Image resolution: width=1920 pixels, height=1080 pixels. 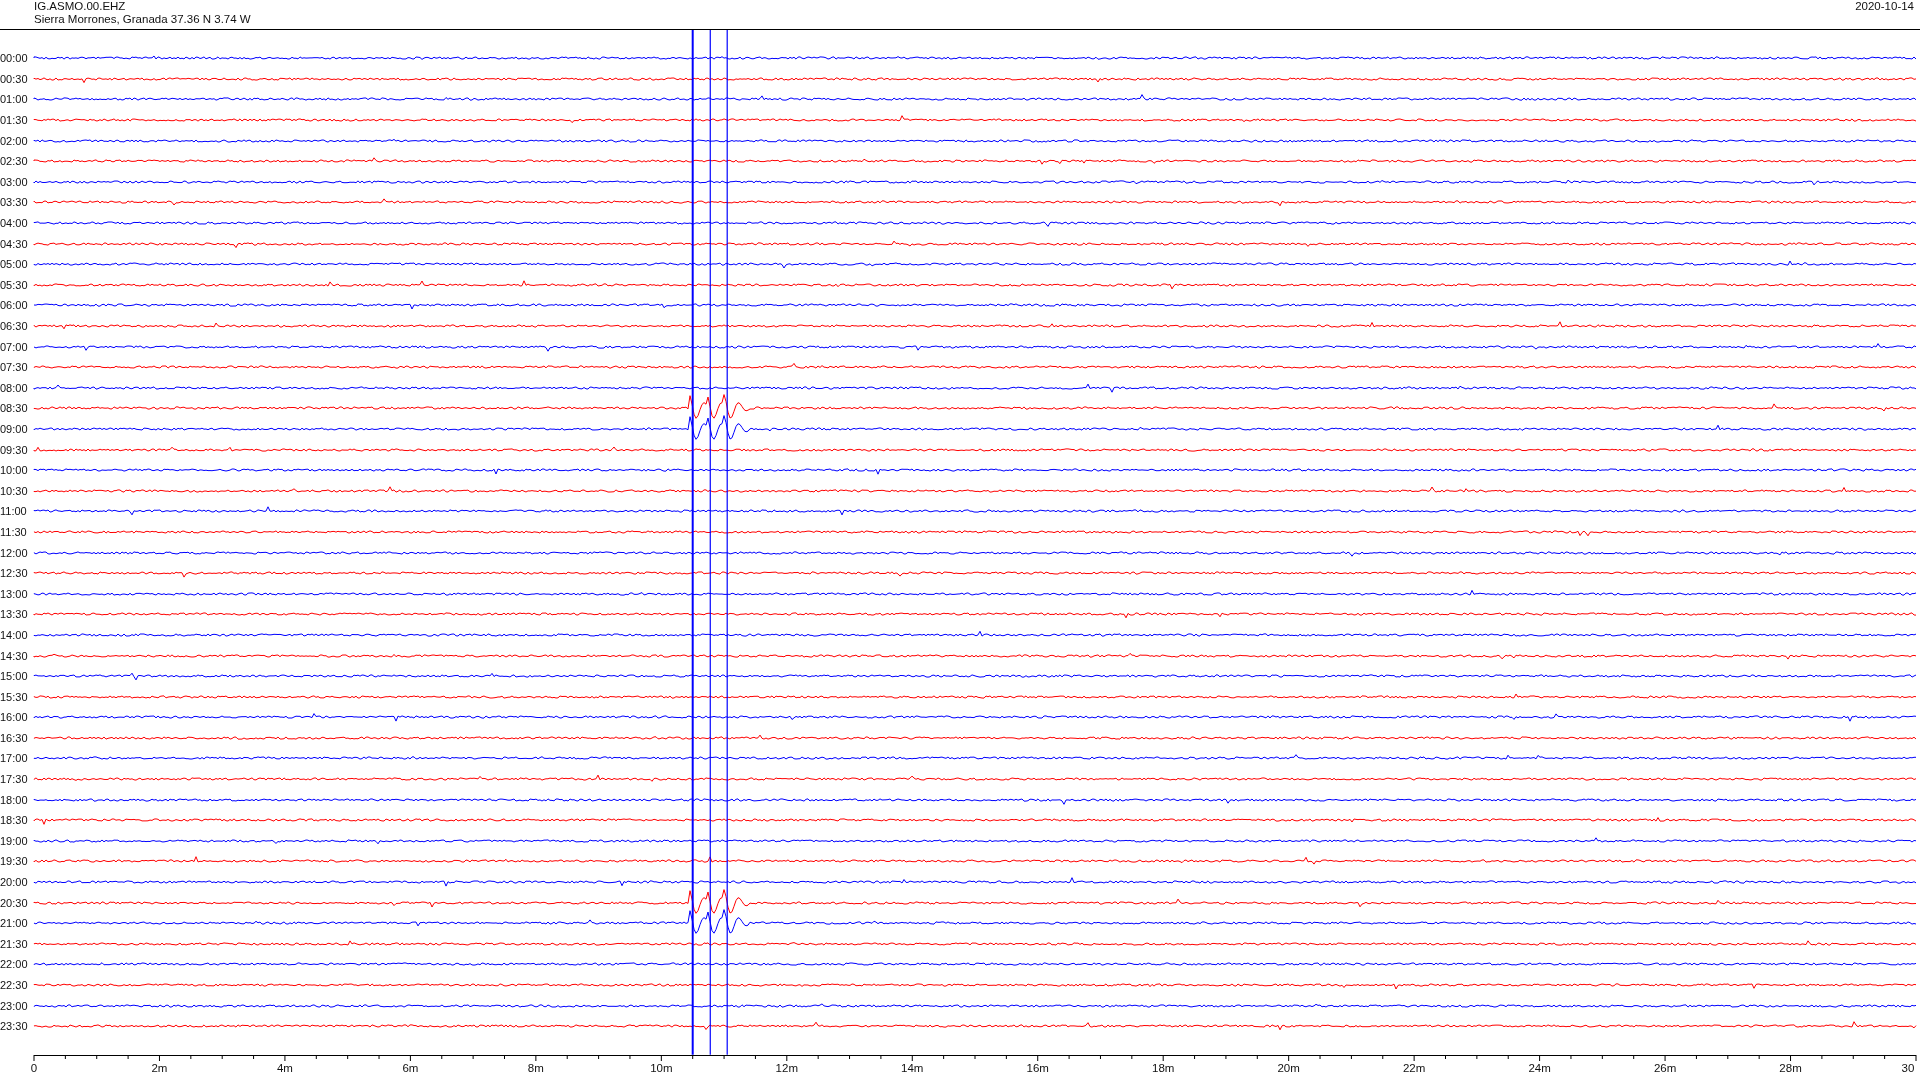 What do you see at coordinates (80, 6) in the screenshot?
I see `station-code: IG.ASMO.00.EHZ` at bounding box center [80, 6].